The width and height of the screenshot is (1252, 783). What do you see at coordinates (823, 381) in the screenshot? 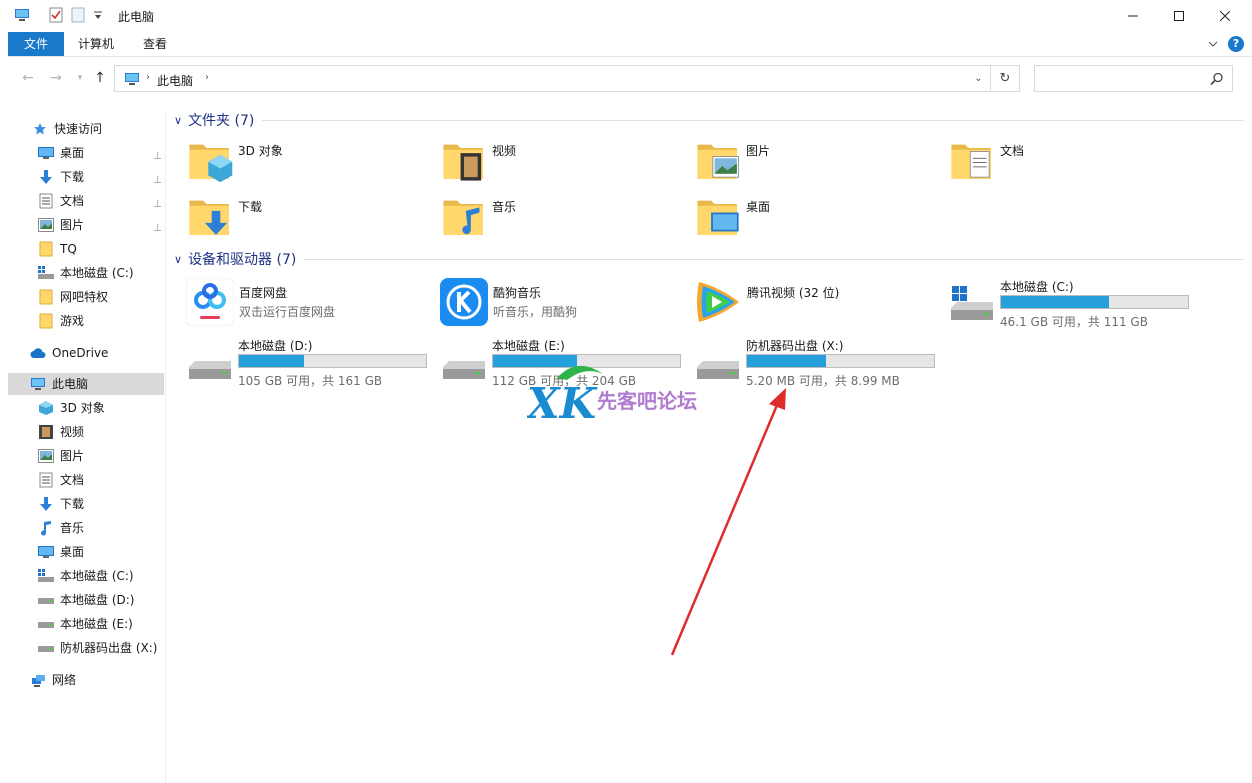
I see `drive-free-space: 5.20 MB 可用，共 8.99 MB` at bounding box center [823, 381].